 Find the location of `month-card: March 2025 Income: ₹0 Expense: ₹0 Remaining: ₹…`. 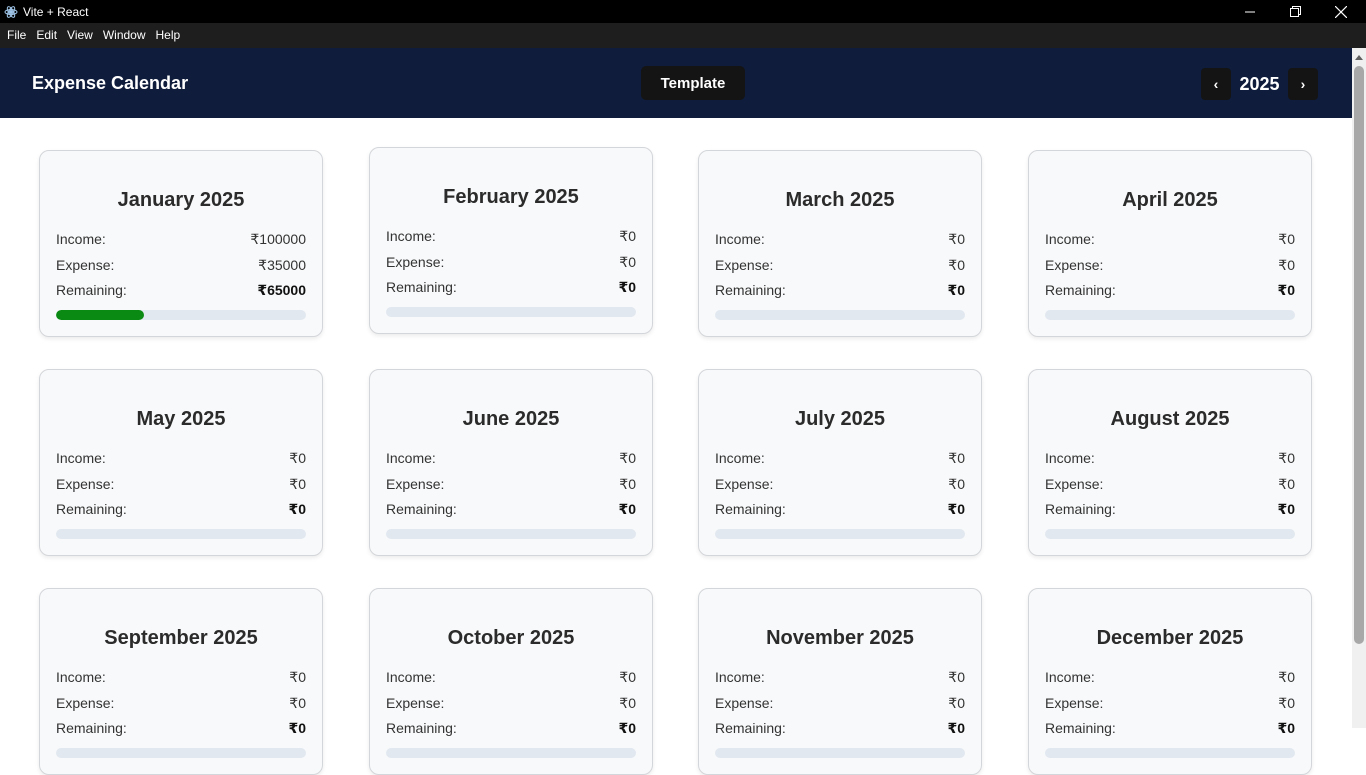

month-card: March 2025 Income: ₹0 Expense: ₹0 Remaining: ₹… is located at coordinates (840, 243).